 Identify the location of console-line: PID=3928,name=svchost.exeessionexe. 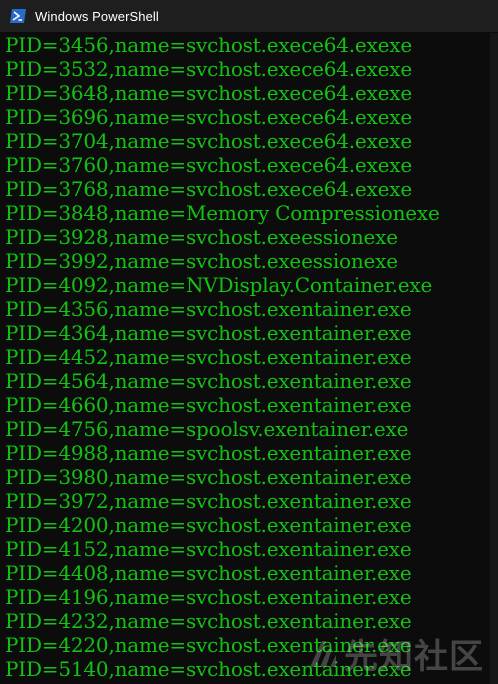
(201, 237).